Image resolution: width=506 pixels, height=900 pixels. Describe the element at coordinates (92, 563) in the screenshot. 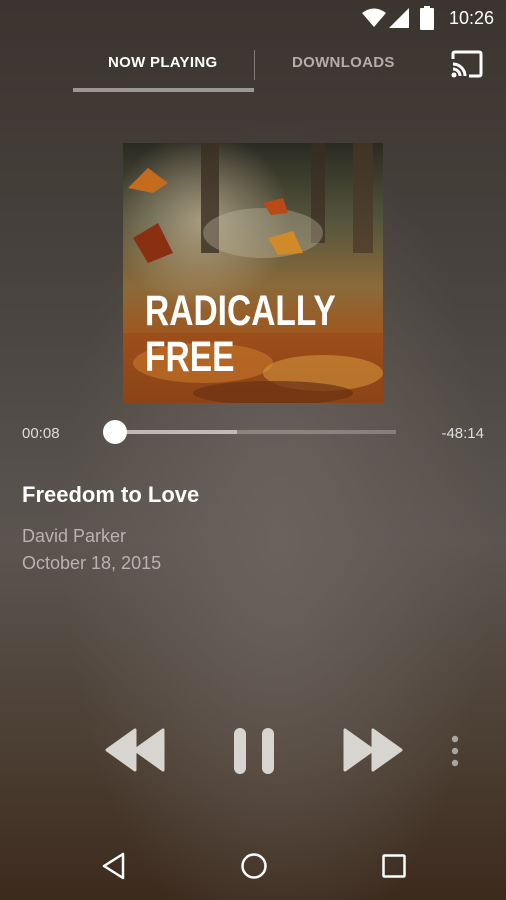

I see `episode-date: October 18, 2015` at that location.